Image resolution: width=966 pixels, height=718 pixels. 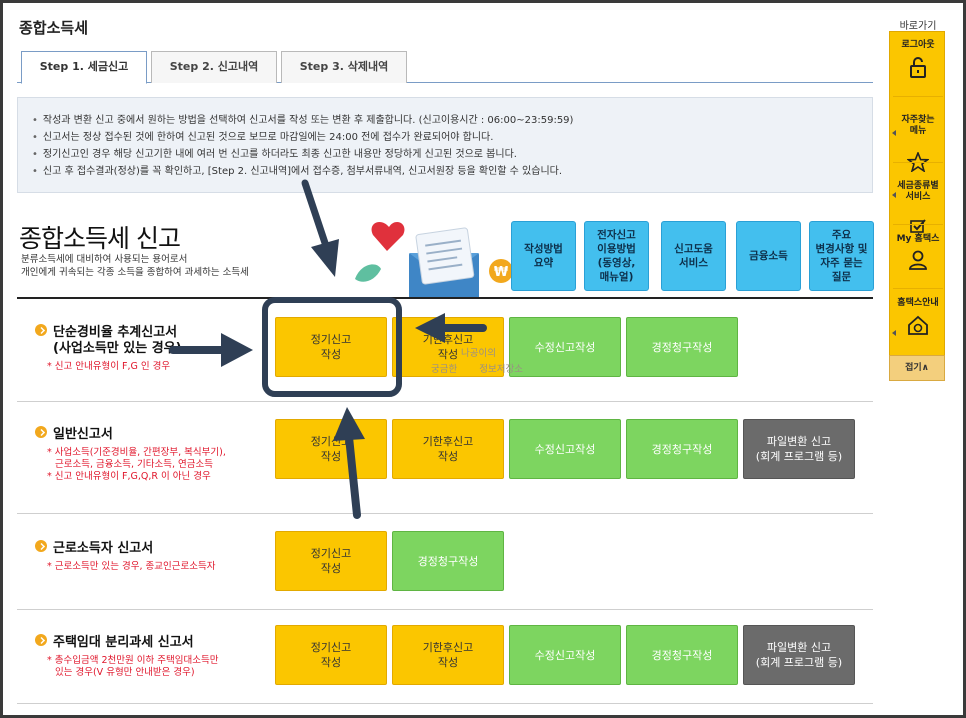 I want to click on sidebar-item-hometax-guide: 홈택스안내, so click(x=918, y=317).